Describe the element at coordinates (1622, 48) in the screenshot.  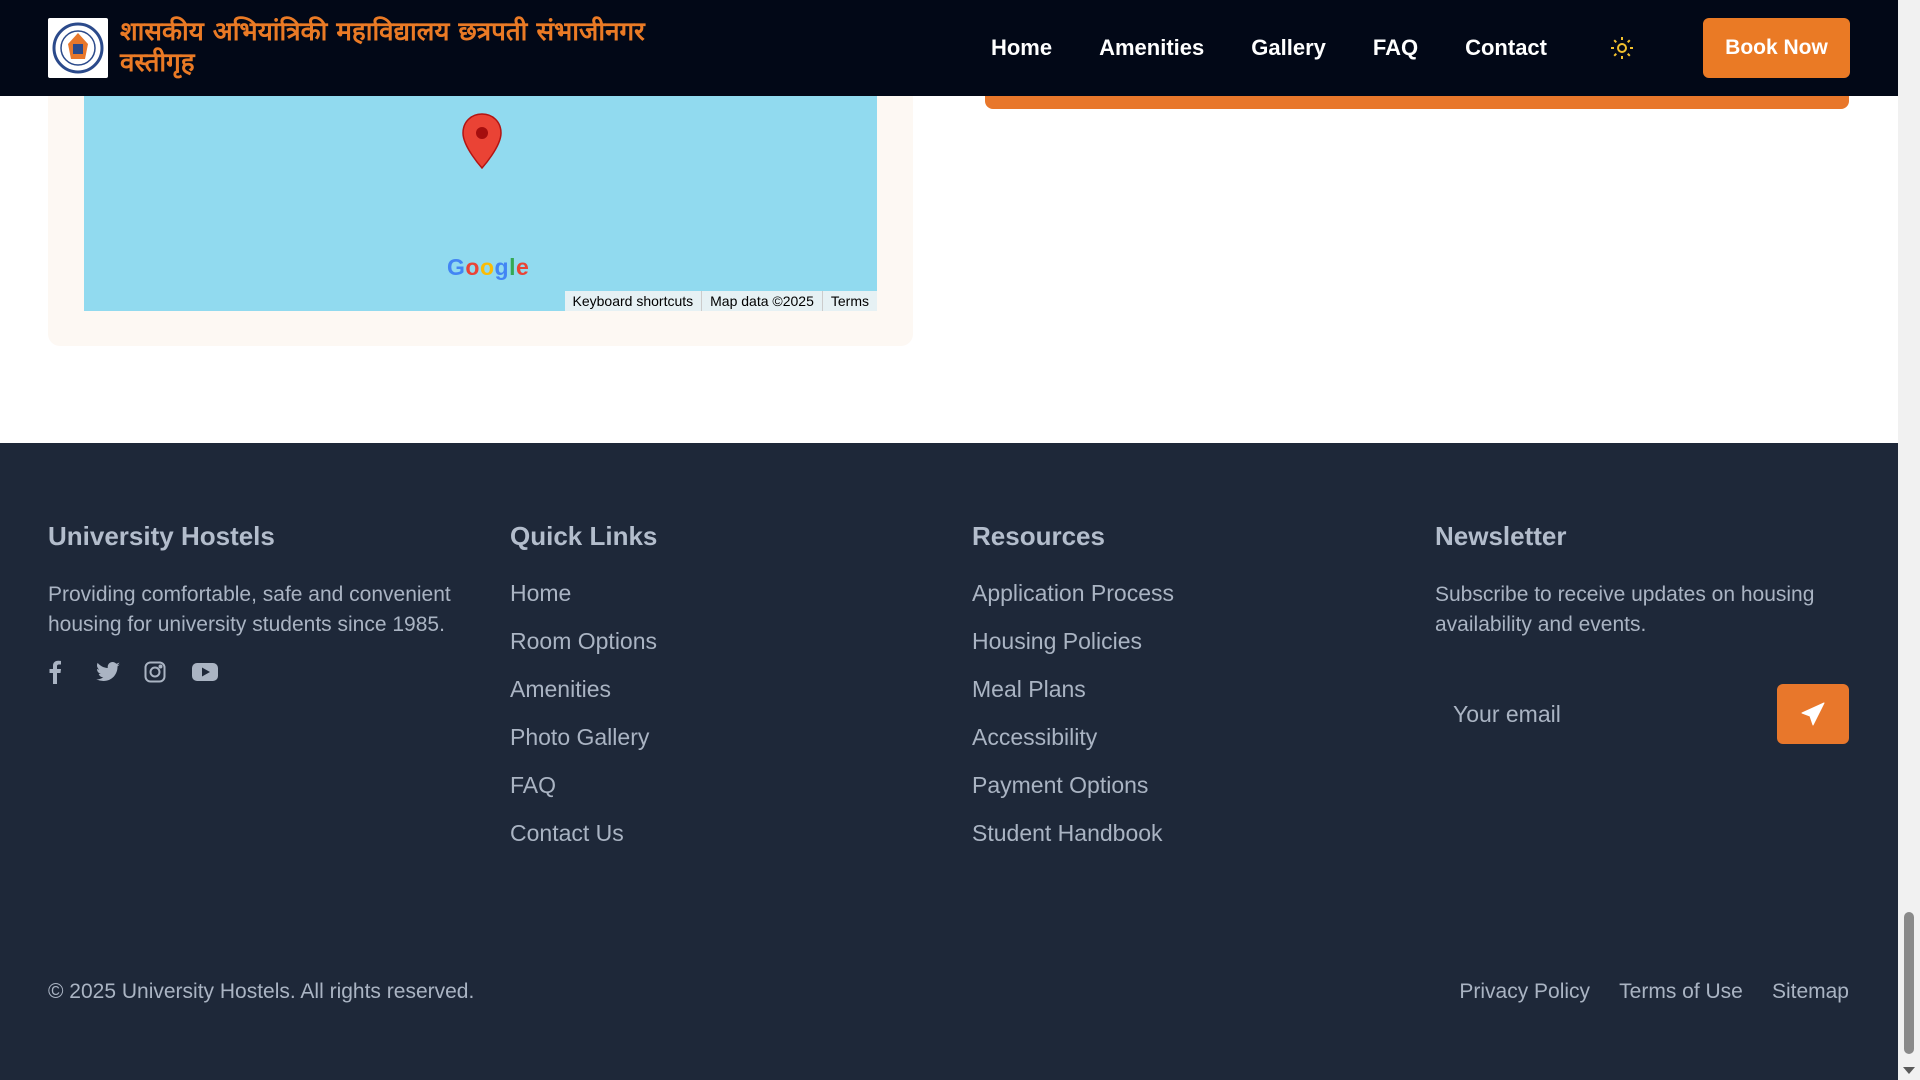
I see `sun-icon` at that location.